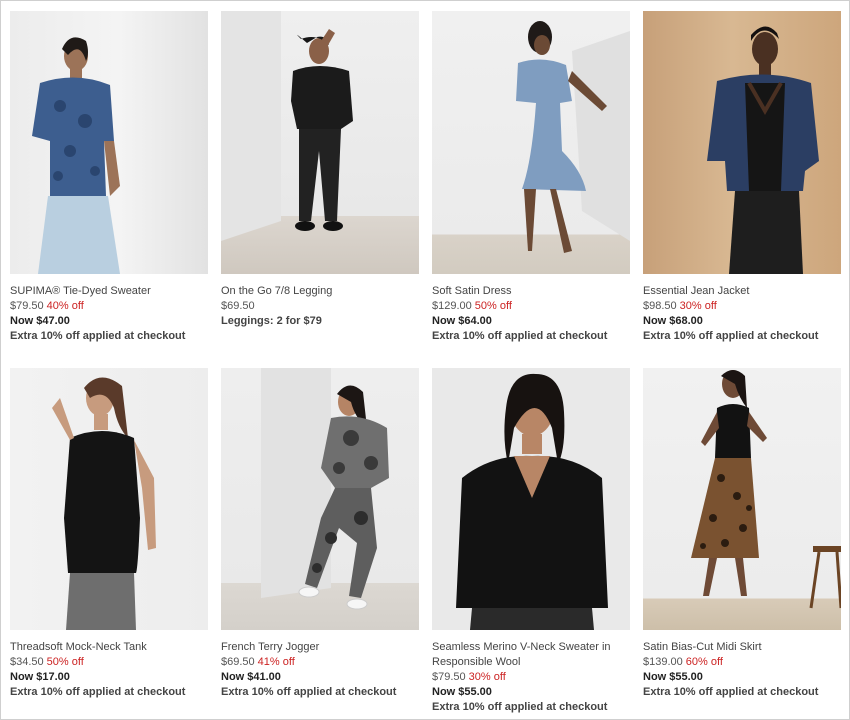  I want to click on product-name: Soft Satin Dress, so click(531, 291).